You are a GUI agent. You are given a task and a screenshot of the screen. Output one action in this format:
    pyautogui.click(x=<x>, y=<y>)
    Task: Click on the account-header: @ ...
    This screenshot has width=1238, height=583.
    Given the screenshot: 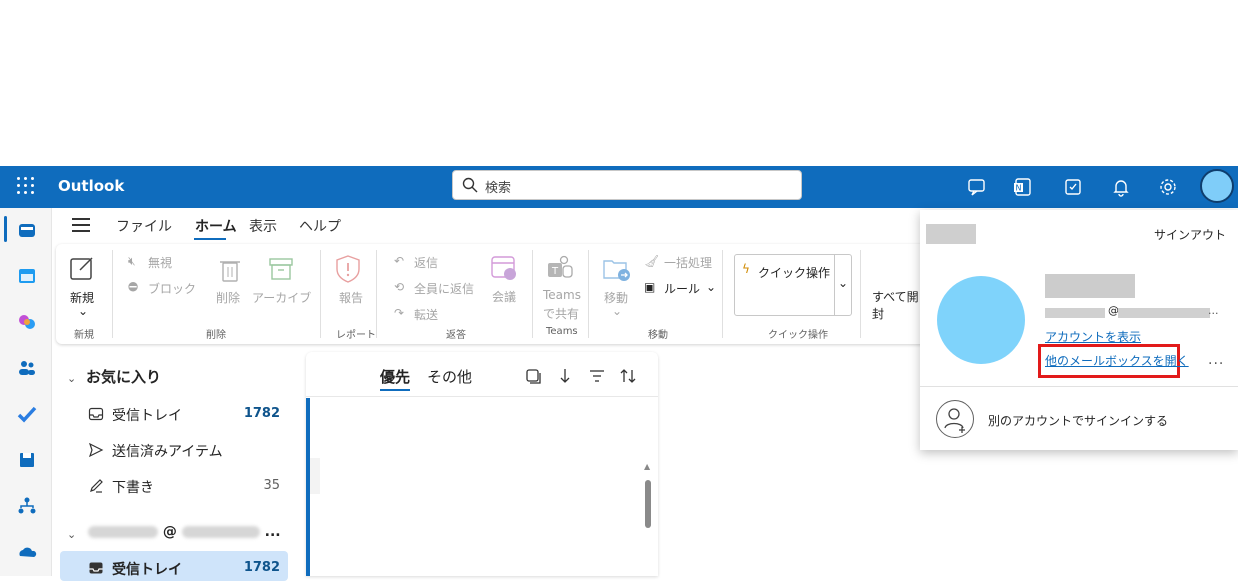 What is the action you would take?
    pyautogui.click(x=184, y=532)
    